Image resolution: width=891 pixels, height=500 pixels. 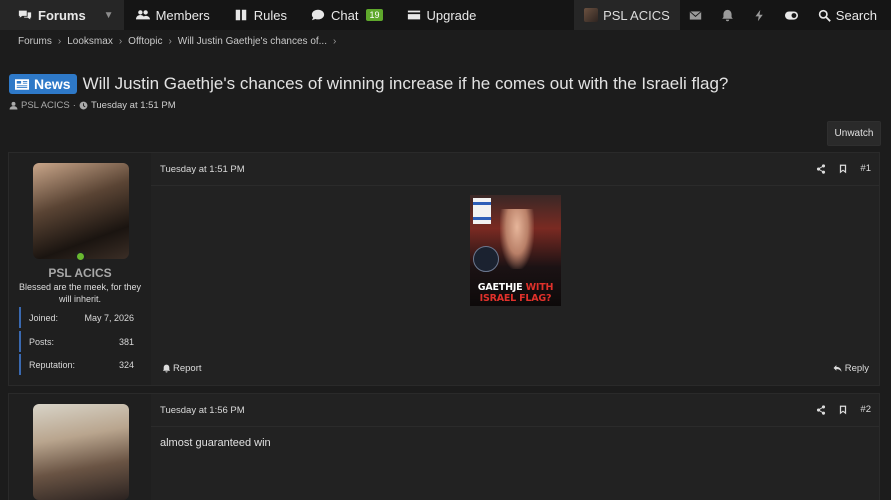 I want to click on post-tools: #2, so click(x=843, y=409).